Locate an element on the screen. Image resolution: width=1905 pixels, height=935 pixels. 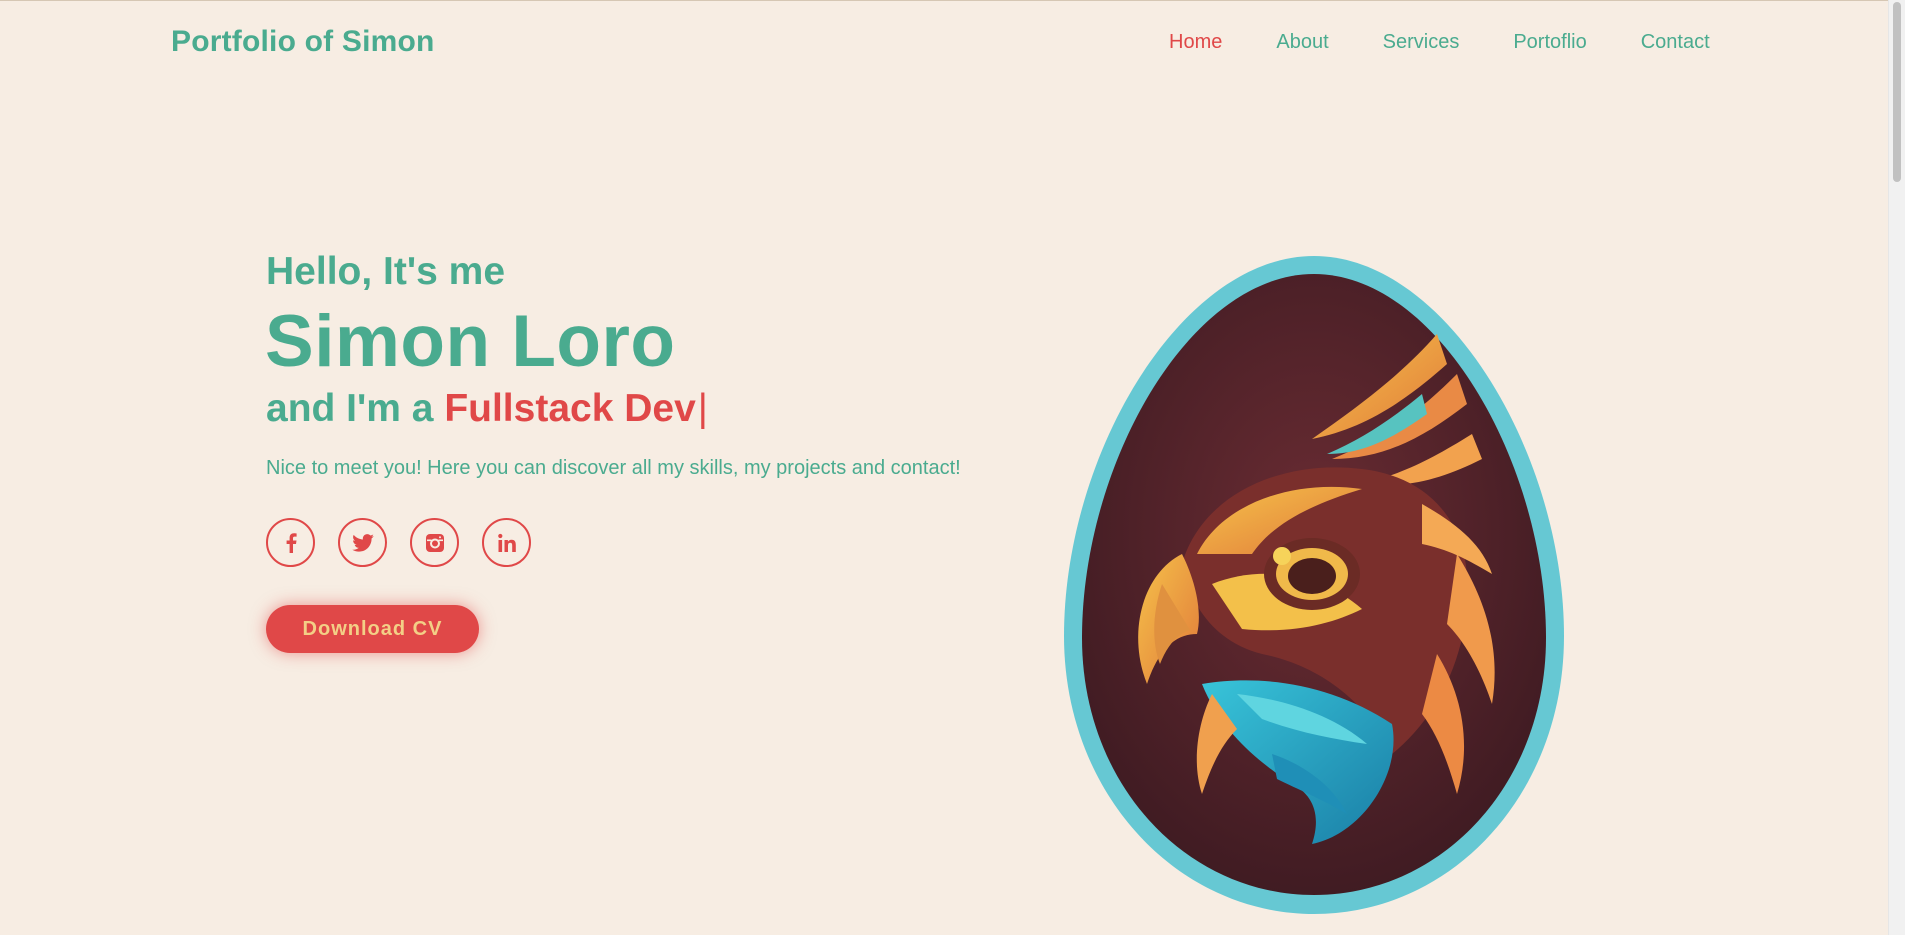
nav-portfolio: Portoflio is located at coordinates (1549, 42).